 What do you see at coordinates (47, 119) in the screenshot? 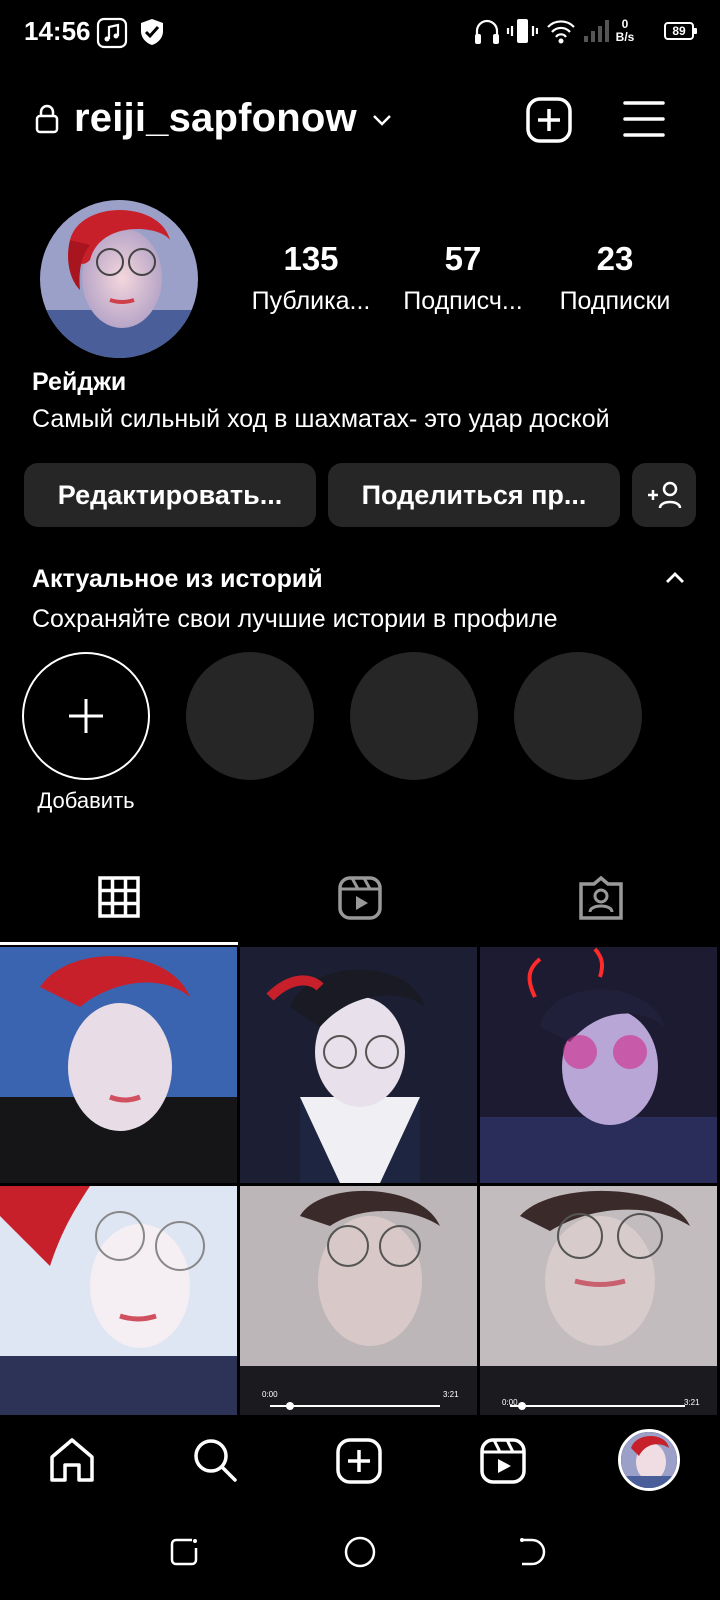
I see `lock-icon` at bounding box center [47, 119].